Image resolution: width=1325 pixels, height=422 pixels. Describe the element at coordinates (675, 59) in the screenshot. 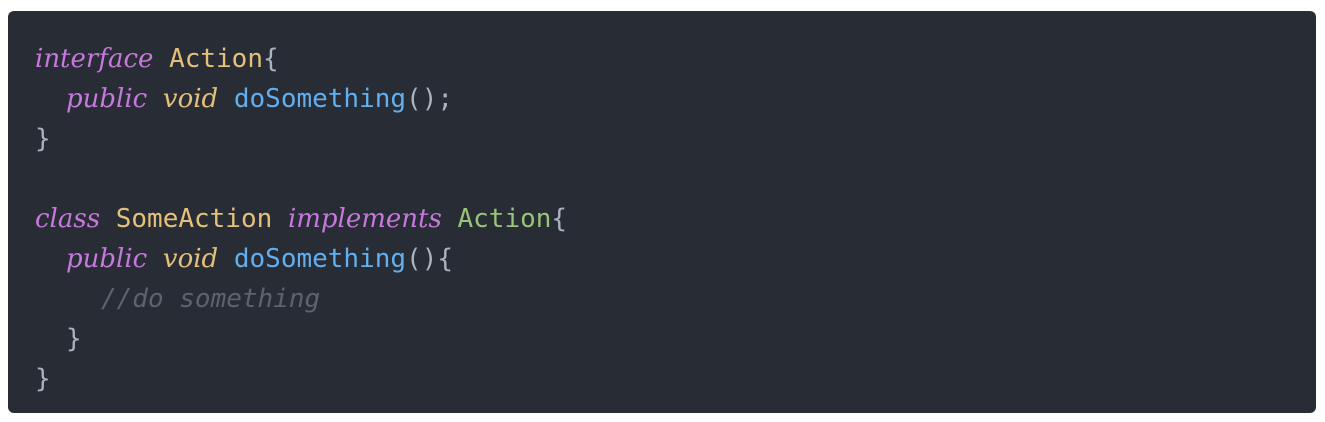

I see `code-line-1: interface Action{` at that location.